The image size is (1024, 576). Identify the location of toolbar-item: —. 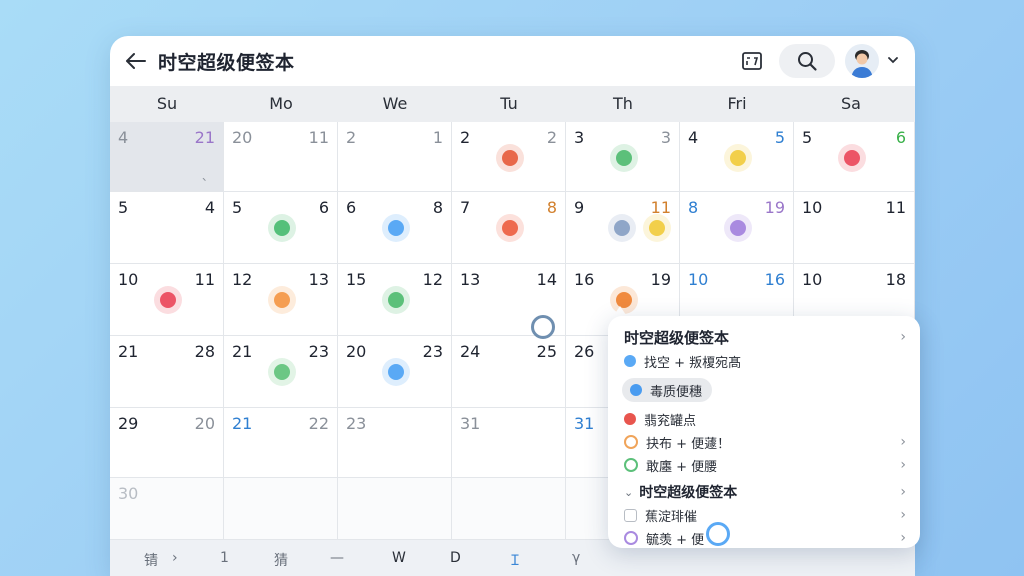
(337, 558).